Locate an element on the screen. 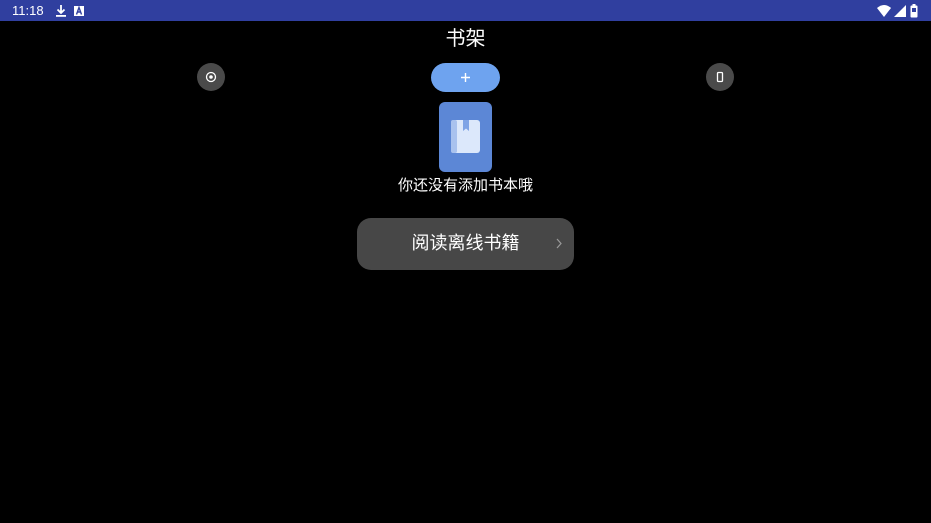 The image size is (931, 523). phone-button is located at coordinates (720, 77).